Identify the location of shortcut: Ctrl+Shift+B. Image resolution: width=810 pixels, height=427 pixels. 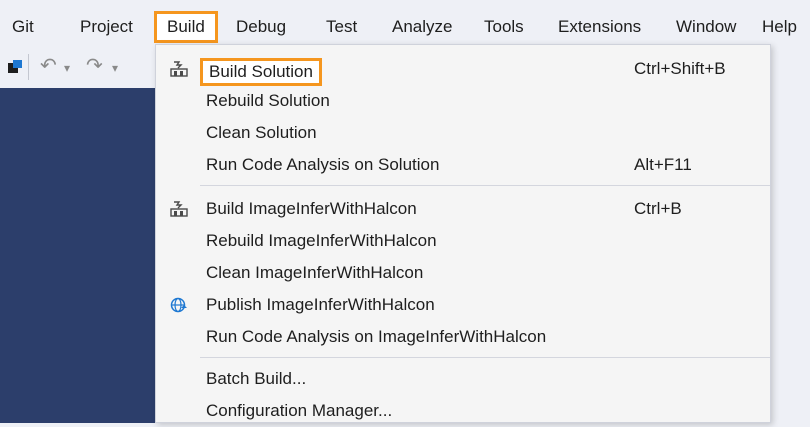
(680, 68).